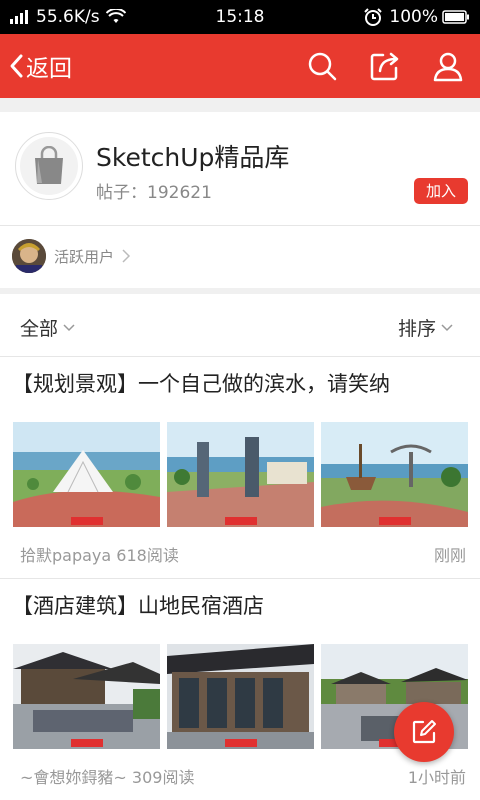  Describe the element at coordinates (39, 329) in the screenshot. I see `filter-all-label: 全部` at that location.